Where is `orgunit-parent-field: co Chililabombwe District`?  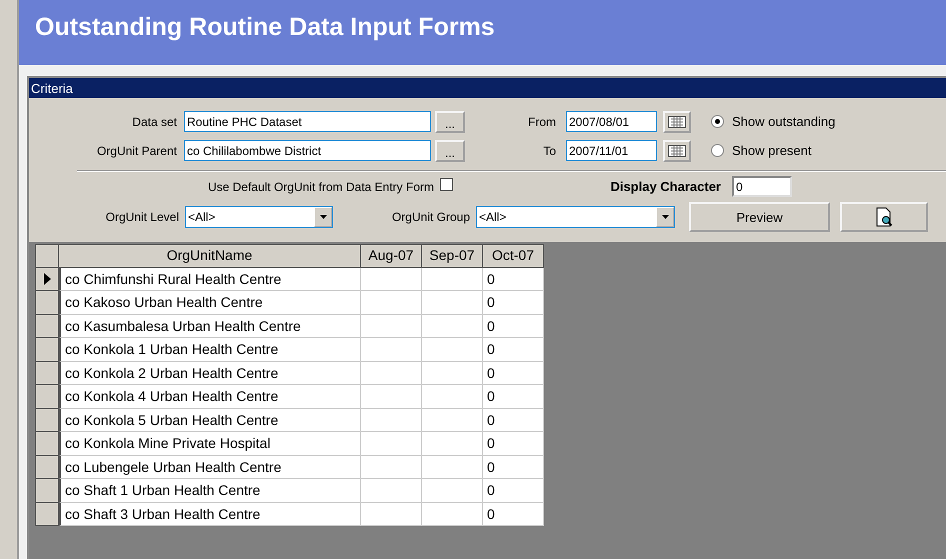 orgunit-parent-field: co Chililabombwe District is located at coordinates (307, 150).